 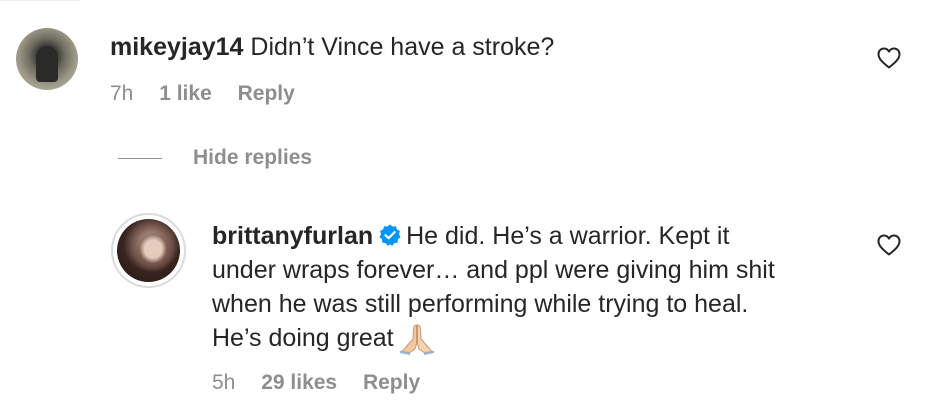 I want to click on comment-2-time: 5h, so click(x=223, y=382).